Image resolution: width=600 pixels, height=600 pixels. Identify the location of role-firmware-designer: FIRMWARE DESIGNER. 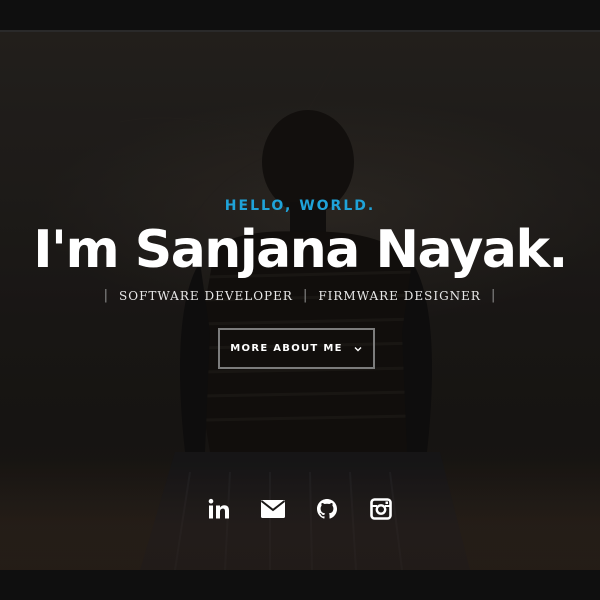
(399, 295).